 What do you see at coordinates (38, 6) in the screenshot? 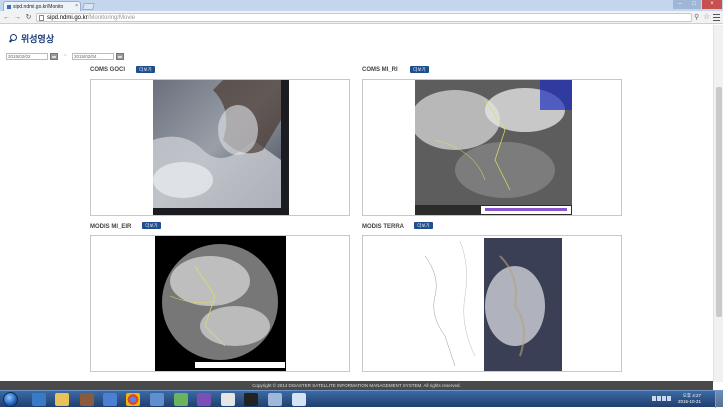
I see `tab-title: sipd.ndmi.go.kr/Monito` at bounding box center [38, 6].